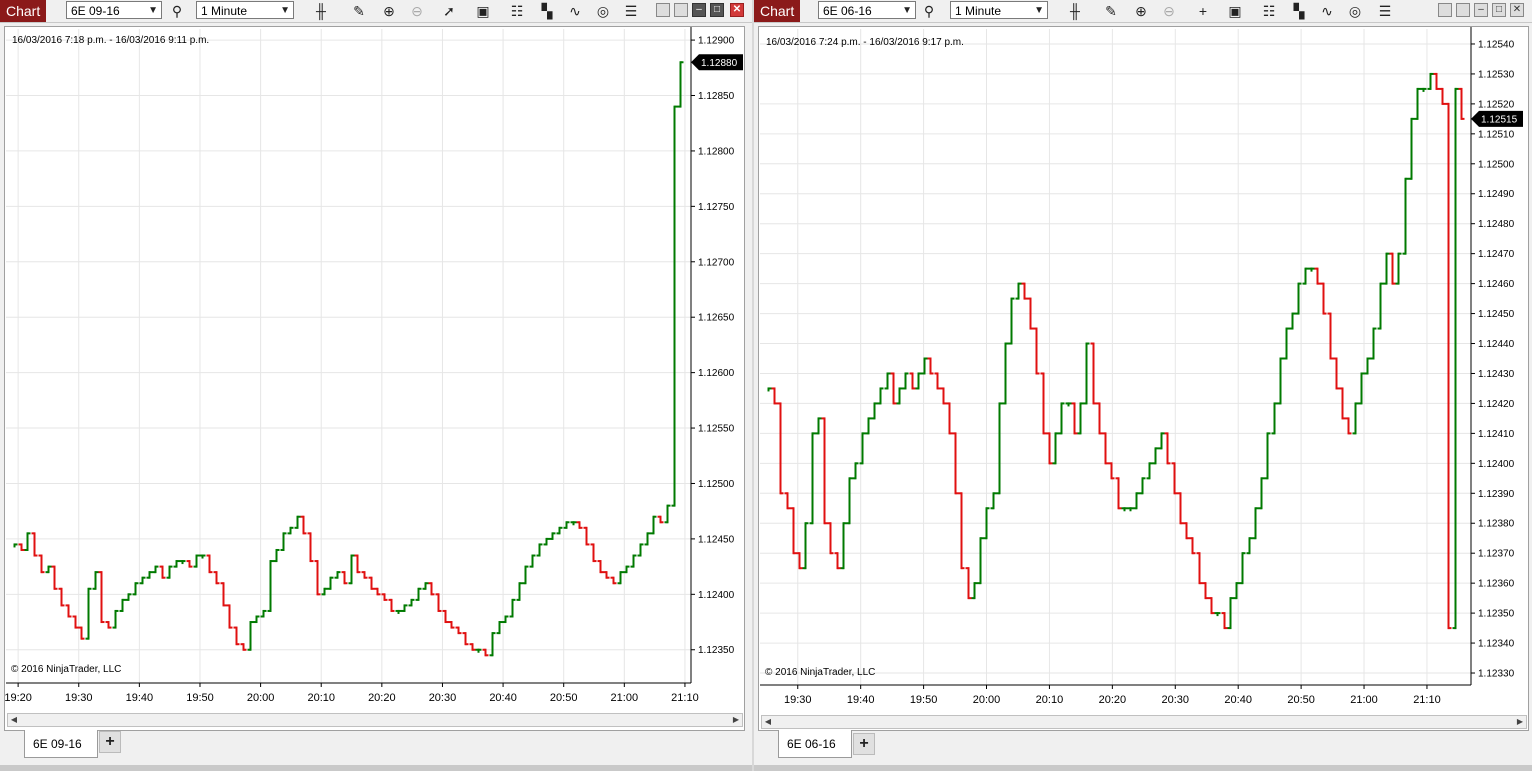  What do you see at coordinates (861, 700) in the screenshot?
I see `x-tick-label: 19:40` at bounding box center [861, 700].